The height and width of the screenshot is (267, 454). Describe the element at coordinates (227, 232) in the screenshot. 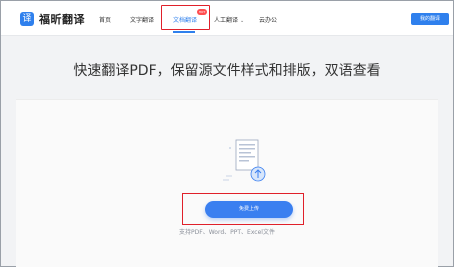

I see `supported-formats-text: 支持PDF、Word、PPT、Excel文件` at that location.